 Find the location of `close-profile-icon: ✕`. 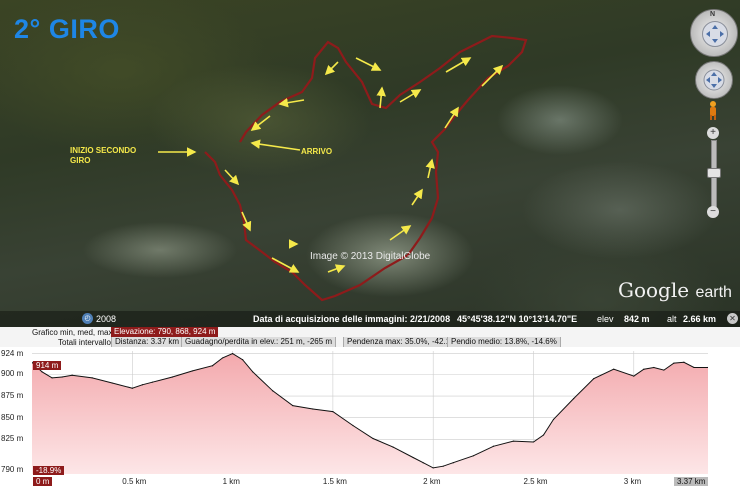

close-profile-icon: ✕ is located at coordinates (732, 318).